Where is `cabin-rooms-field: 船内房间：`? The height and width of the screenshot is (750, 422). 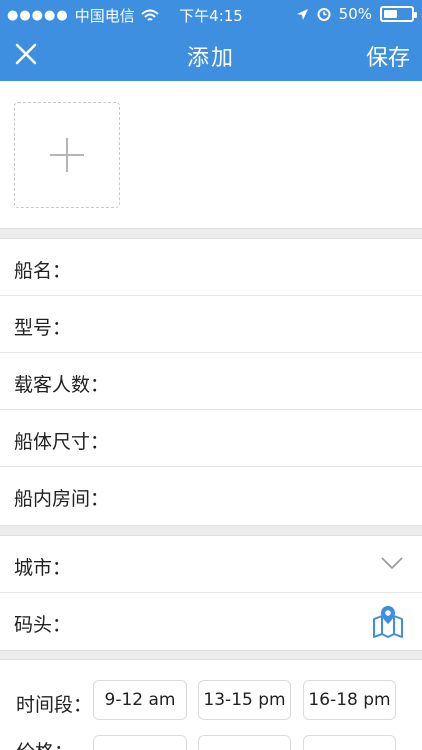
cabin-rooms-field: 船内房间： is located at coordinates (211, 495).